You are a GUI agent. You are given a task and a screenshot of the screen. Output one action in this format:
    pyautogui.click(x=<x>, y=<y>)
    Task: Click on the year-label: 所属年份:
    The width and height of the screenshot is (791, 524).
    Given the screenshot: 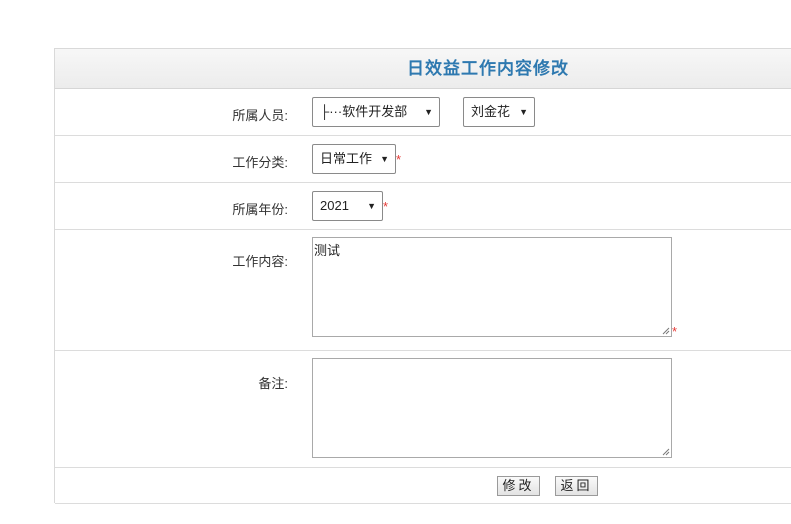 What is the action you would take?
    pyautogui.click(x=260, y=209)
    